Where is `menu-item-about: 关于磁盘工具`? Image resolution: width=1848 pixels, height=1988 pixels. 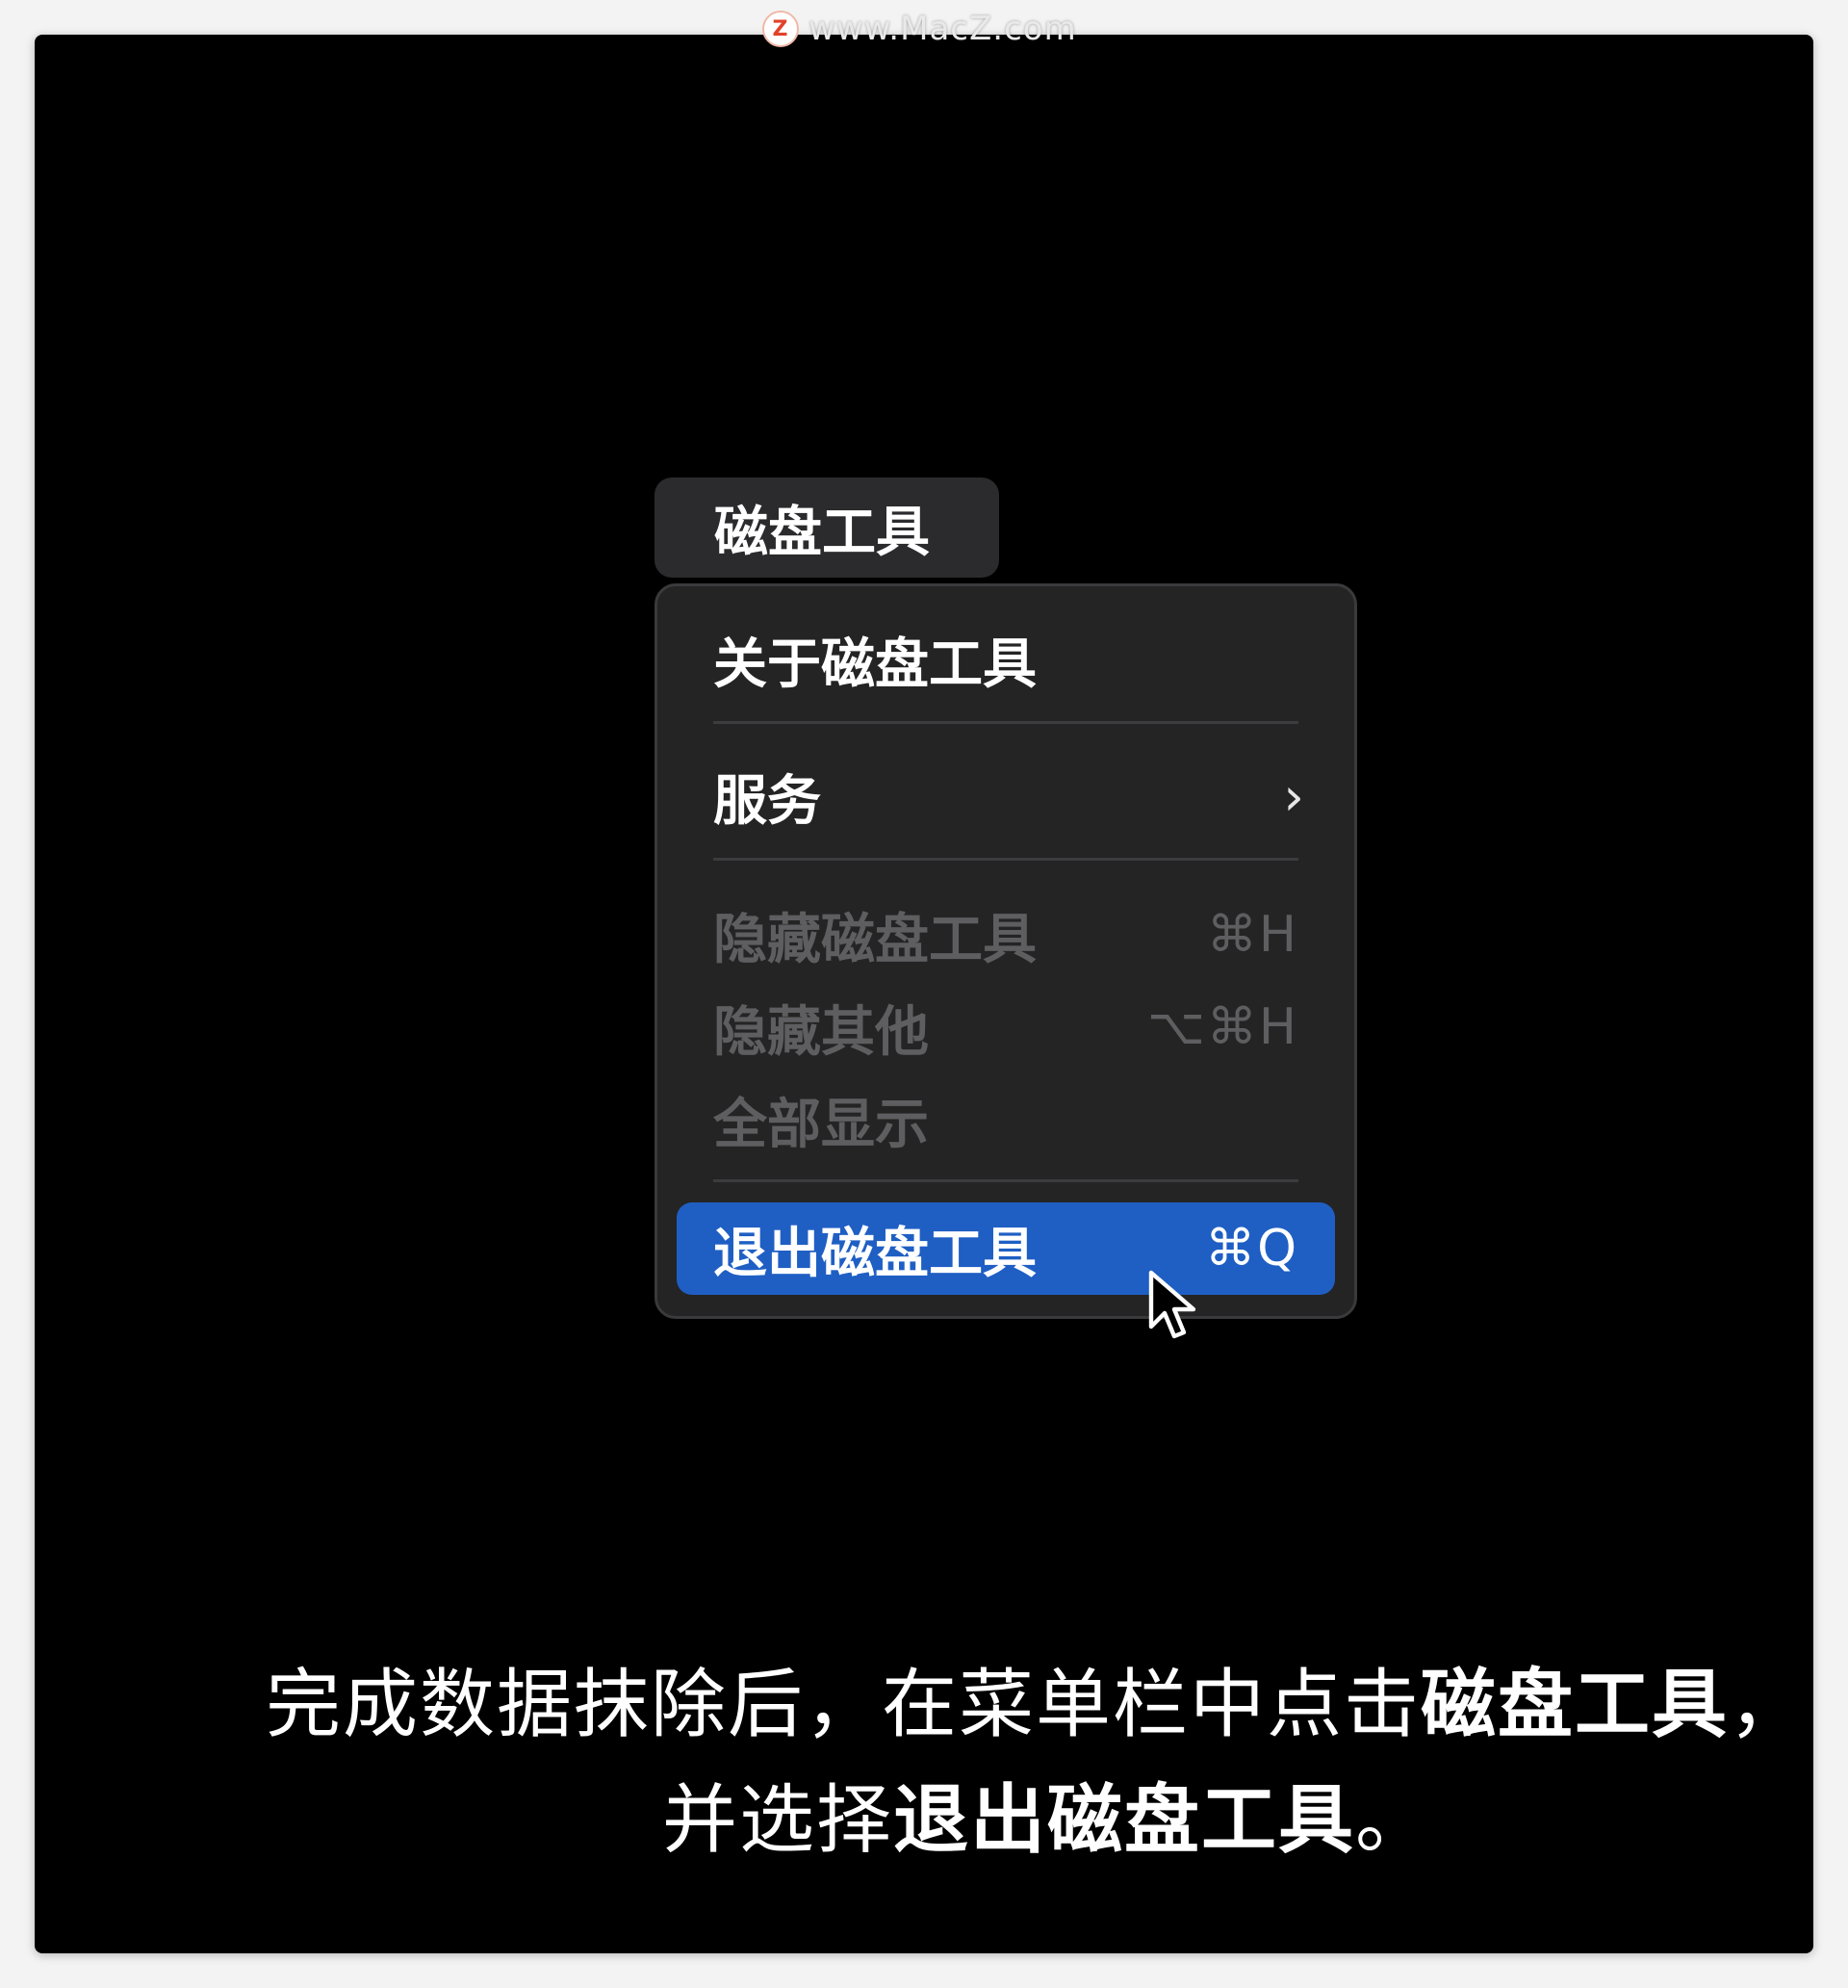 menu-item-about: 关于磁盘工具 is located at coordinates (1006, 660).